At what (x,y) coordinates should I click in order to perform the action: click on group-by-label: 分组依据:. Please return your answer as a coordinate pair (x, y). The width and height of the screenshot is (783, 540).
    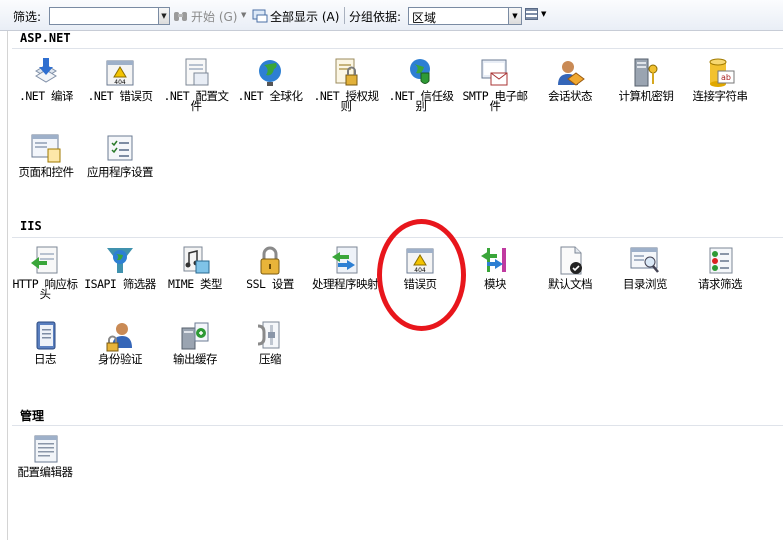
    Looking at the image, I should click on (375, 17).